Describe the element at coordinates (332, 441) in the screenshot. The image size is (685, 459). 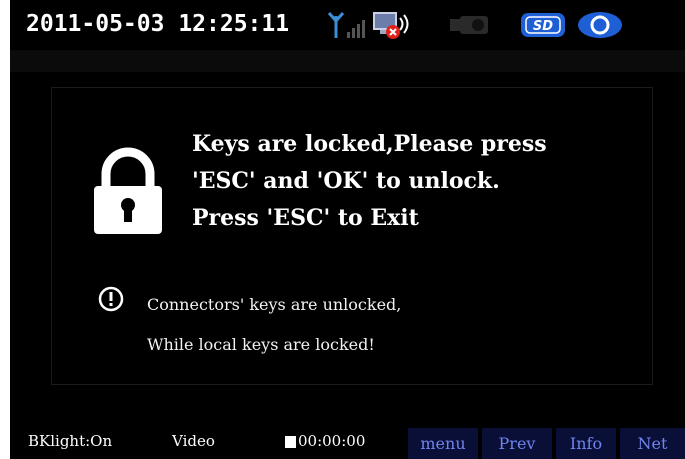
I see `record-timer: 00:00:00` at that location.